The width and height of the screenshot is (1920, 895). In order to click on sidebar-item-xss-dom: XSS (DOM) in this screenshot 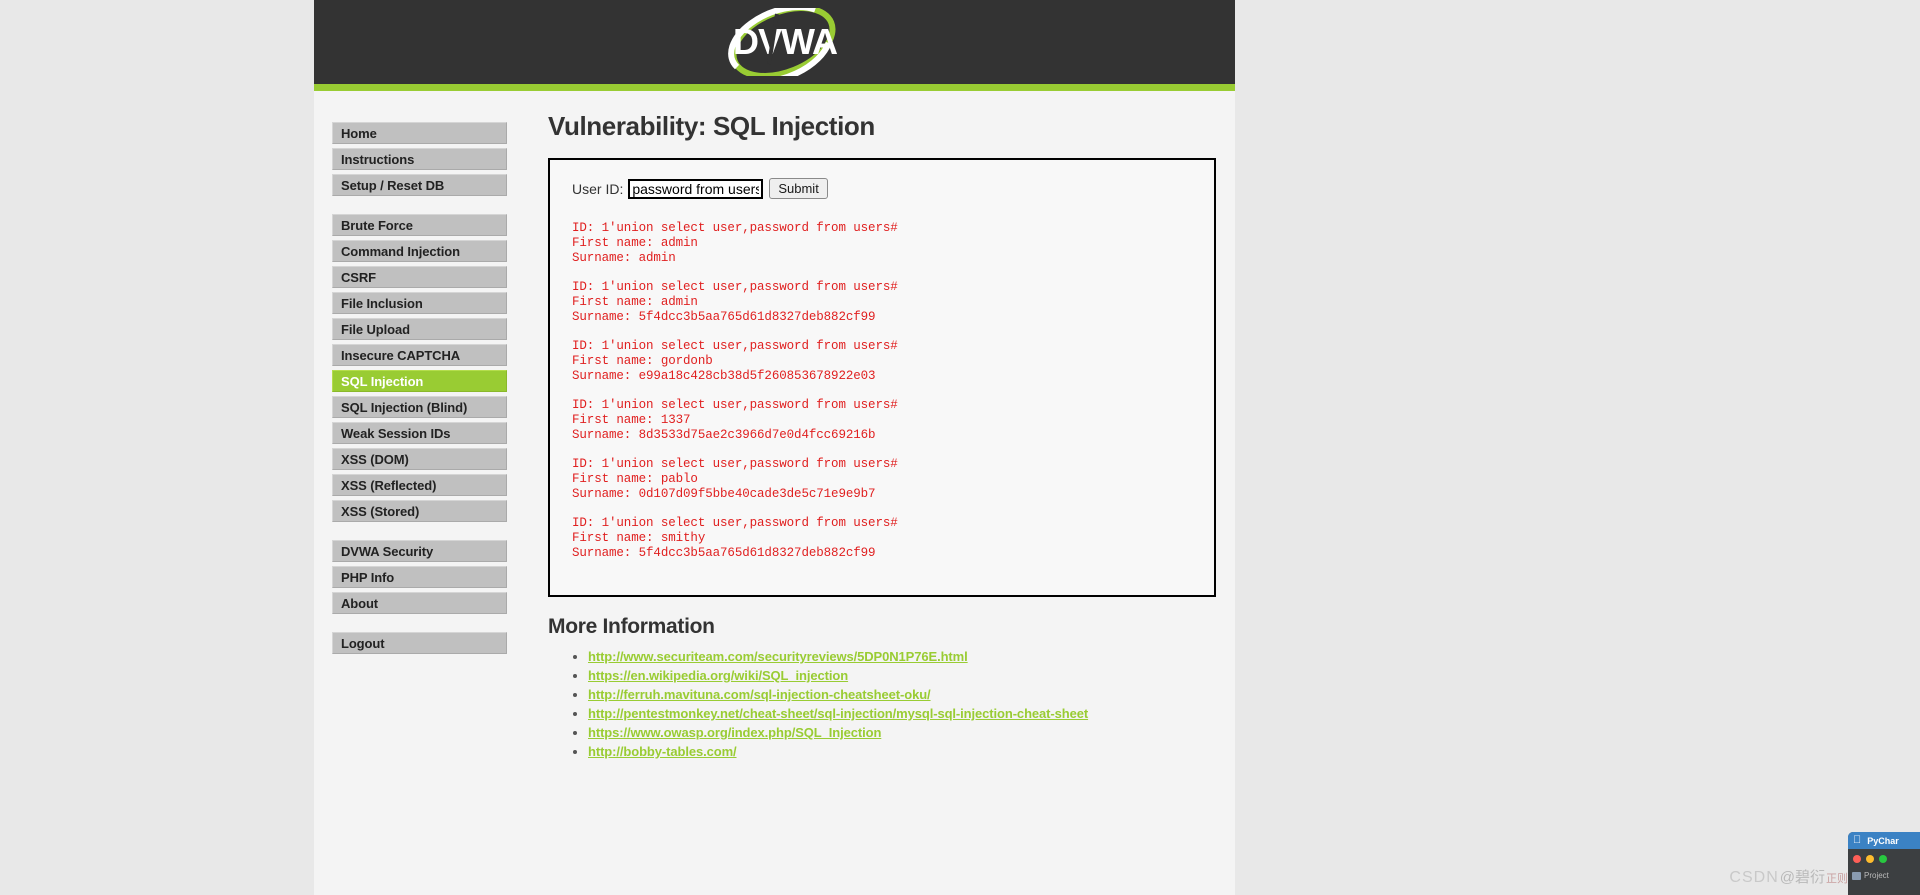, I will do `click(419, 459)`.